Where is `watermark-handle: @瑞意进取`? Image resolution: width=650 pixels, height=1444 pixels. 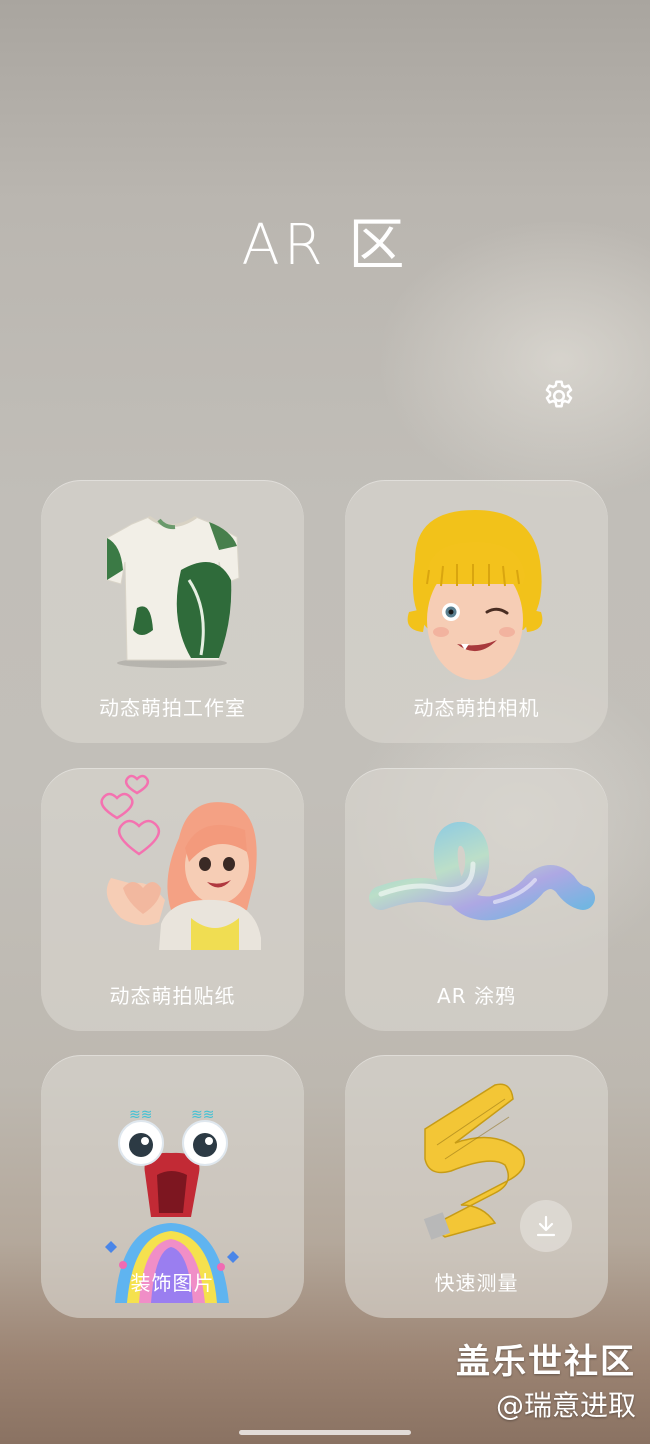
watermark-handle: @瑞意进取 is located at coordinates (565, 1405).